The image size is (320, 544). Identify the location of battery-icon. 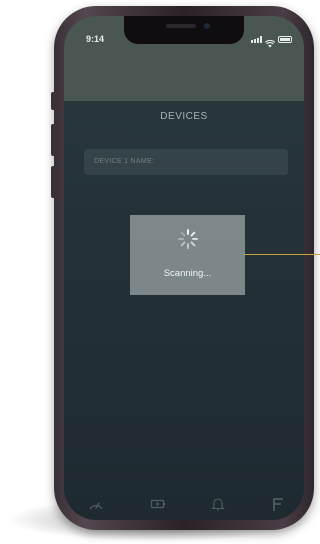
(158, 504).